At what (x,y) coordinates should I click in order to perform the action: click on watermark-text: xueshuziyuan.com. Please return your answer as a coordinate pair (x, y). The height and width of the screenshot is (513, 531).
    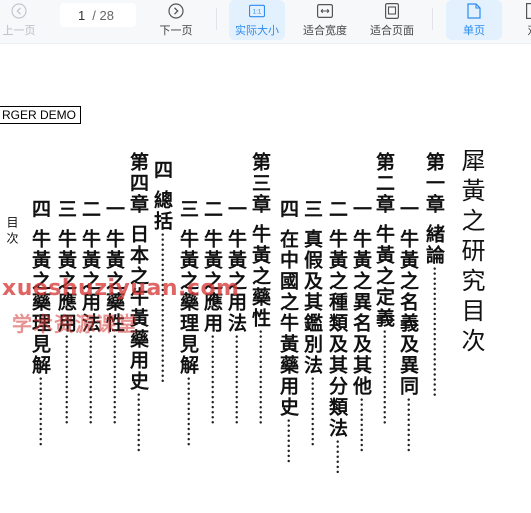
    Looking at the image, I should click on (121, 288).